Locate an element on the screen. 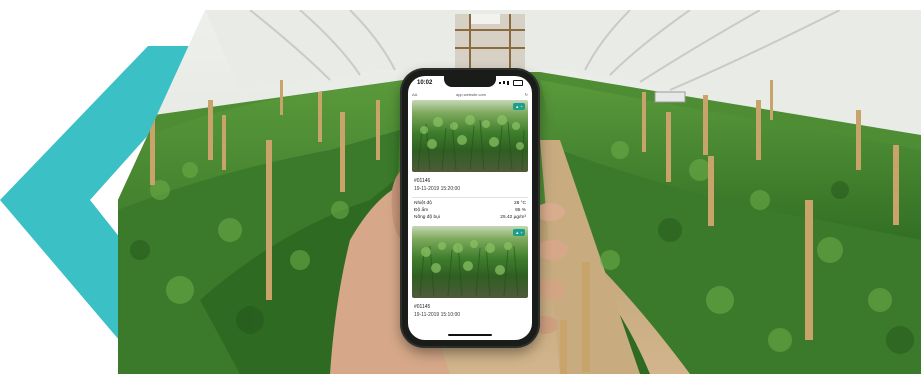 The image size is (921, 374). battery-icon is located at coordinates (518, 82).